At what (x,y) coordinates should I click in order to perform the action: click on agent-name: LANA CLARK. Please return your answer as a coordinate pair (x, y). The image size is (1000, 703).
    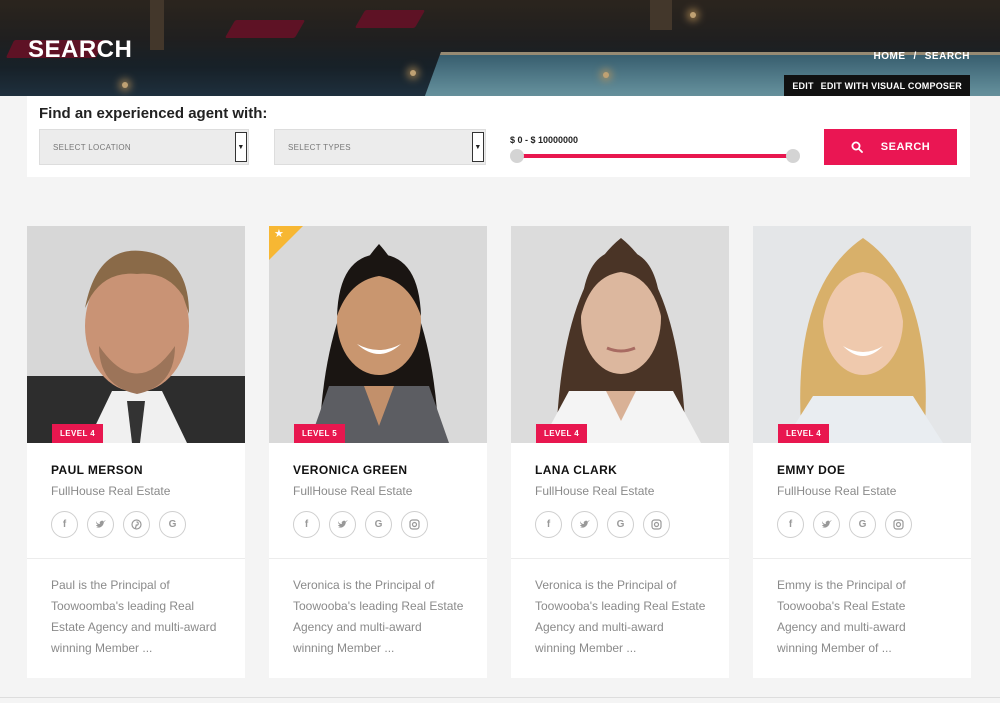
    Looking at the image, I should click on (576, 470).